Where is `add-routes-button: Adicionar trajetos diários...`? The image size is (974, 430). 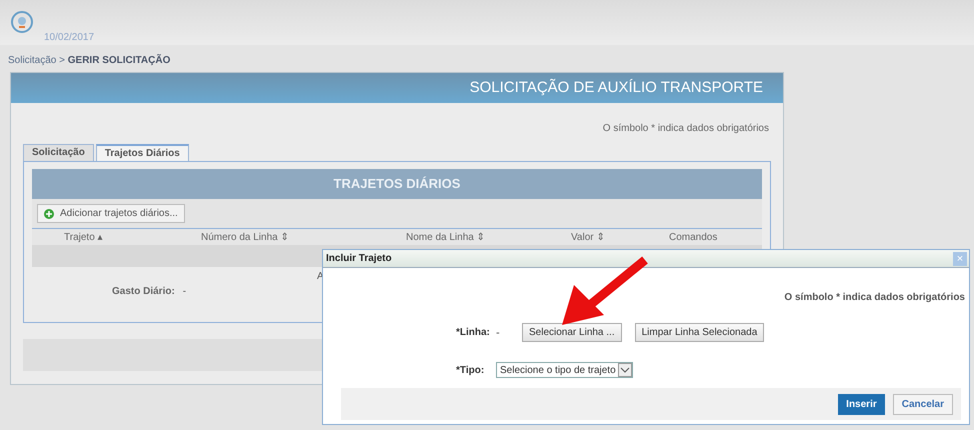 add-routes-button: Adicionar trajetos diários... is located at coordinates (111, 213).